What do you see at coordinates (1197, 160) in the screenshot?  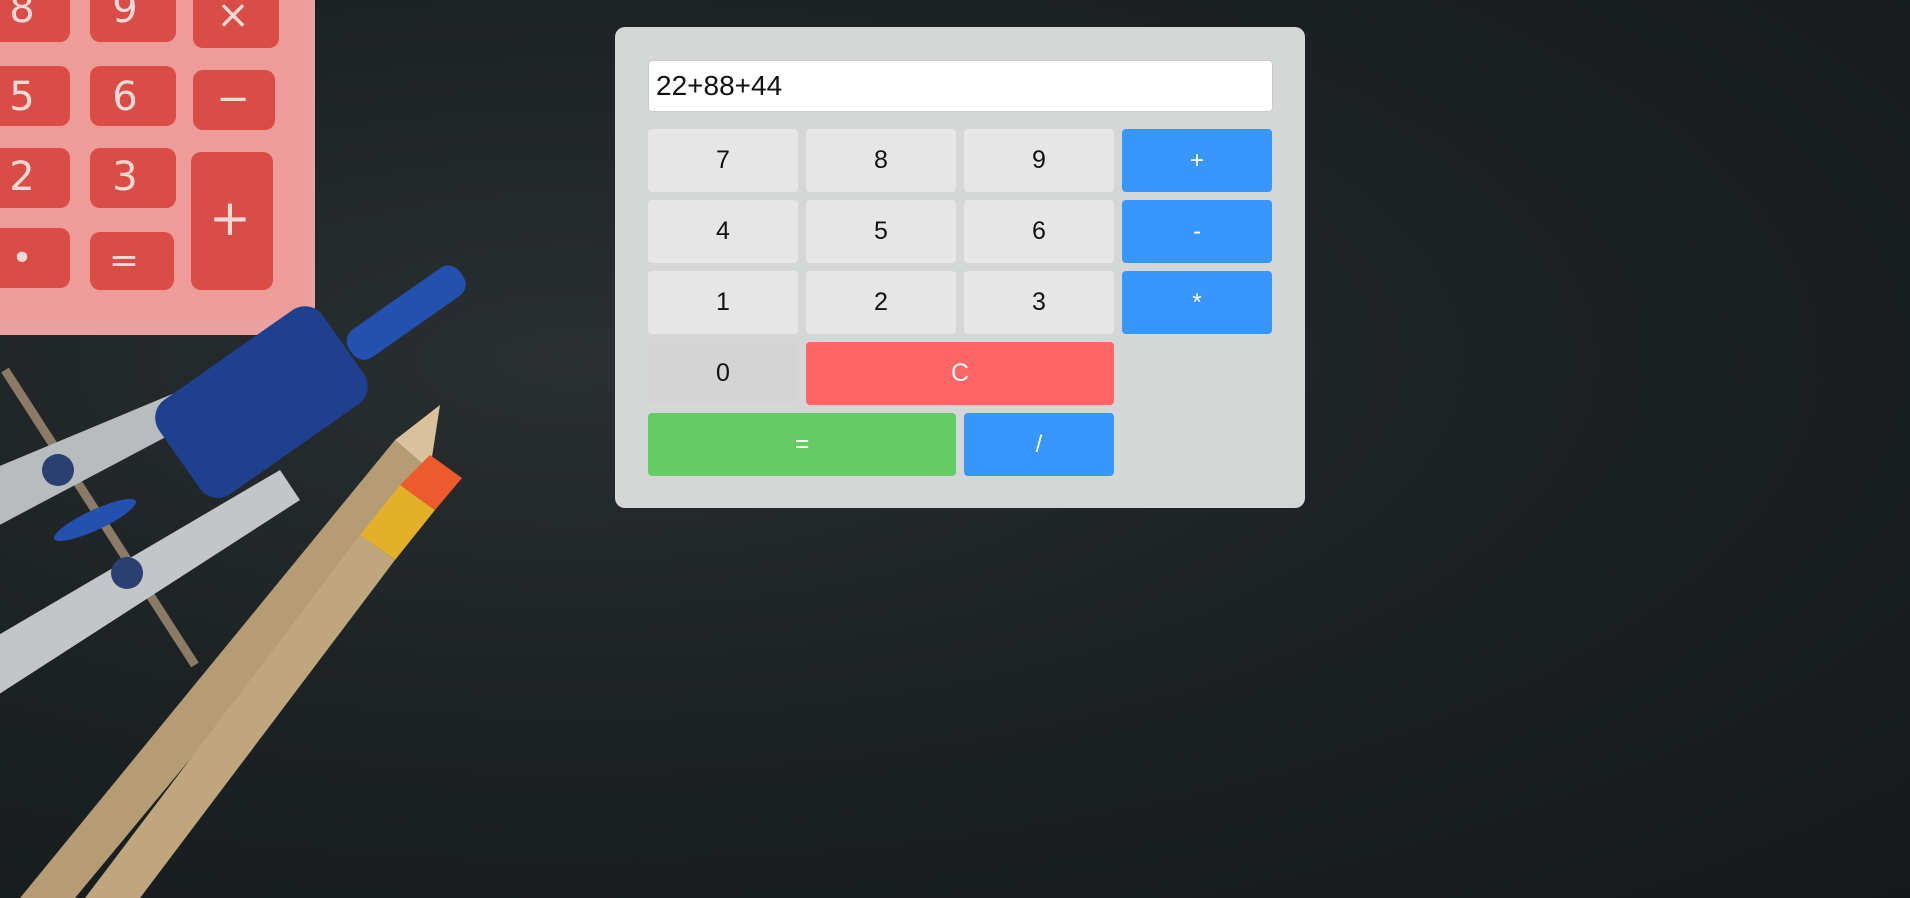 I see `plus-button: +` at bounding box center [1197, 160].